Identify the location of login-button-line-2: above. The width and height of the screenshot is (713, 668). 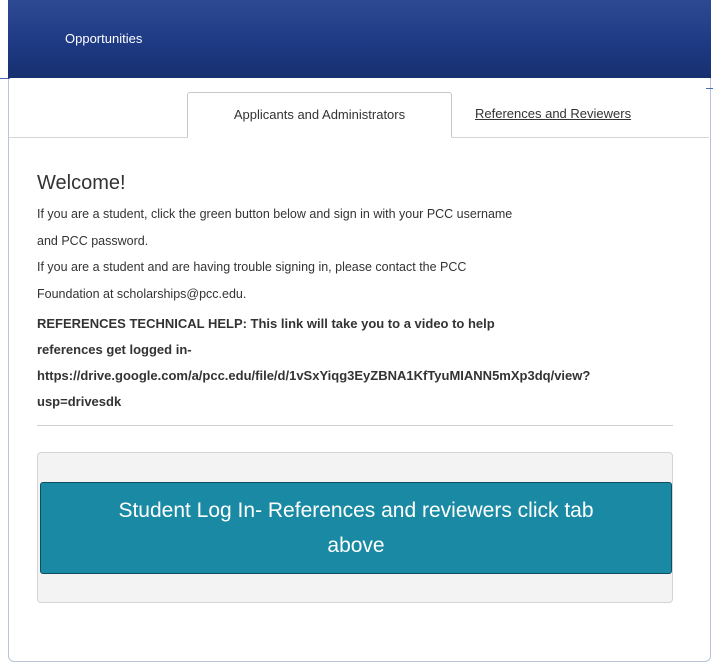
(356, 545).